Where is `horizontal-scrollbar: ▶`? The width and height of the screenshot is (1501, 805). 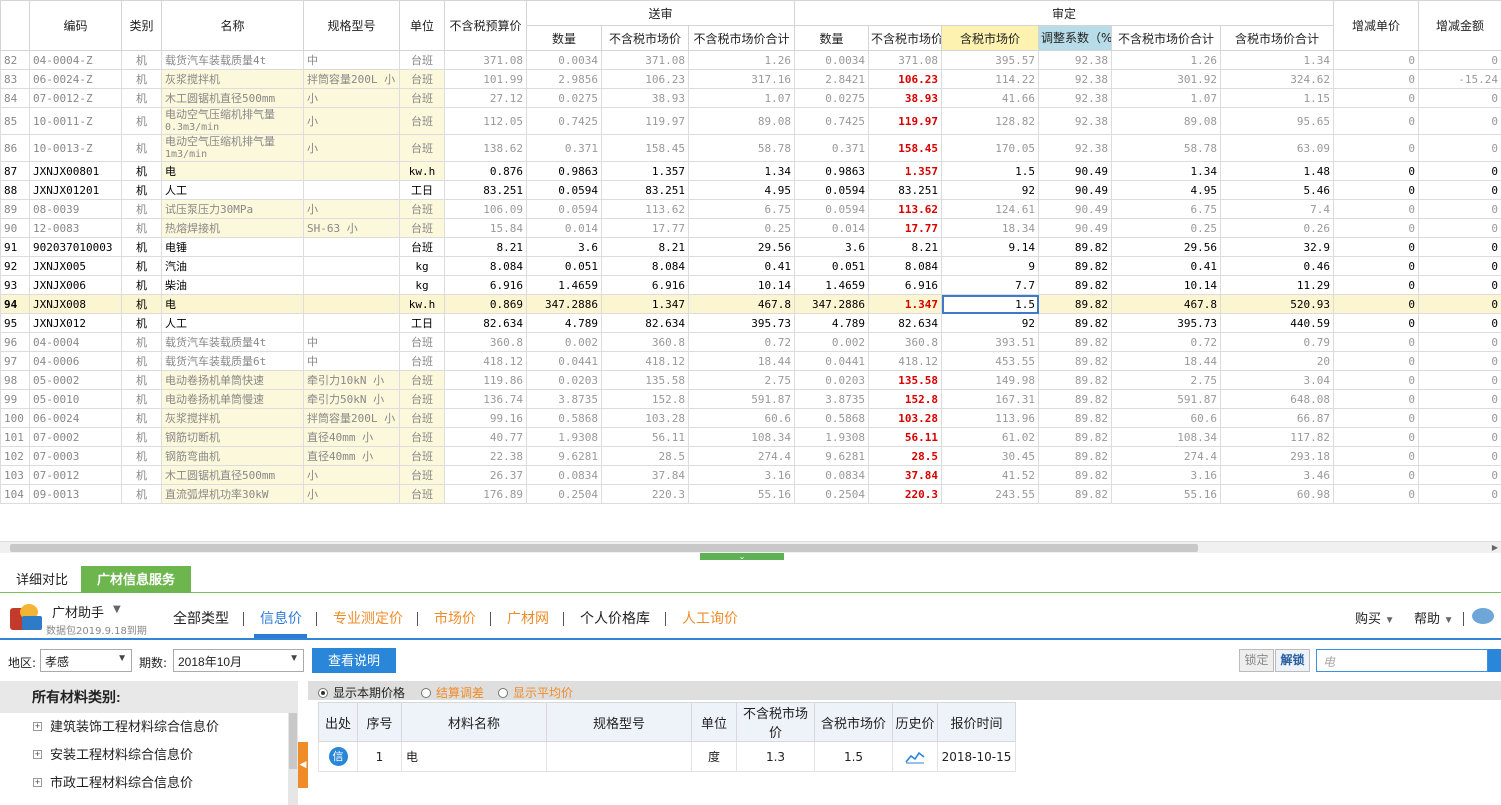
horizontal-scrollbar: ▶ is located at coordinates (750, 547).